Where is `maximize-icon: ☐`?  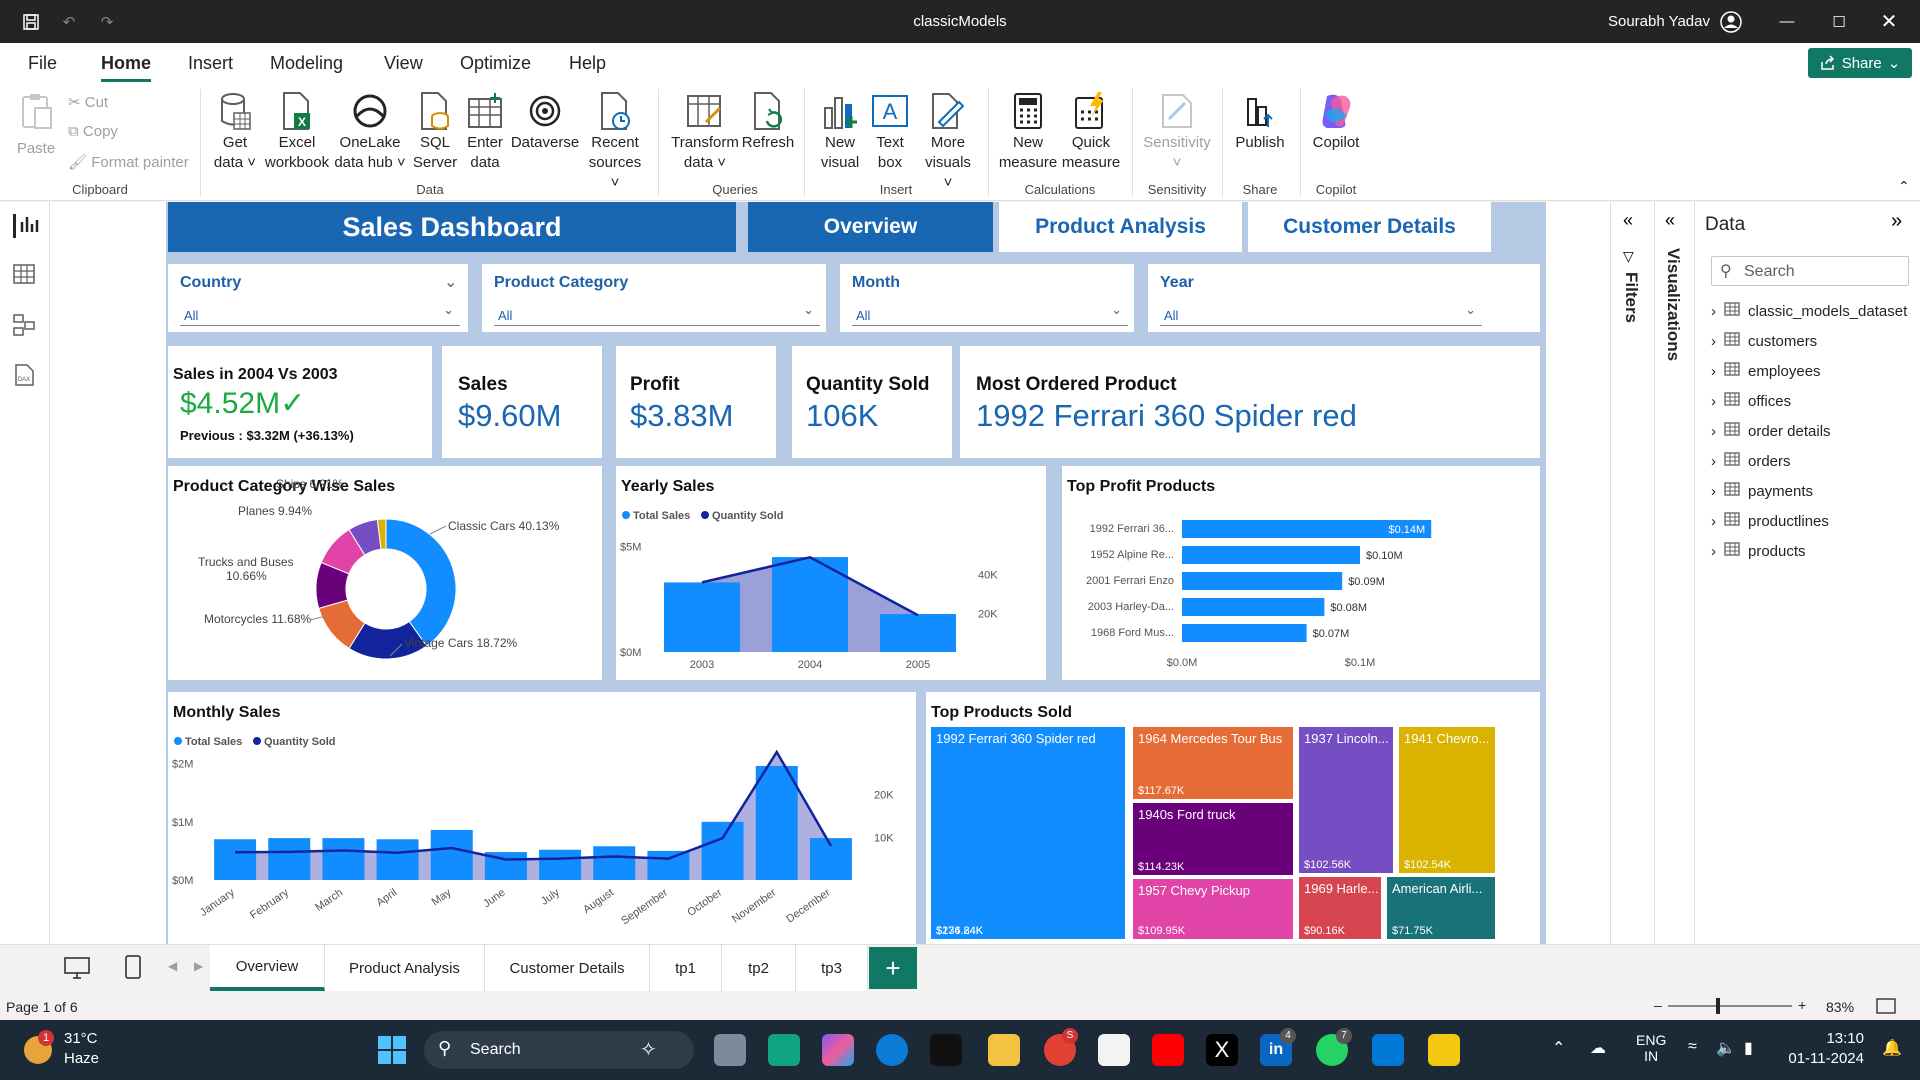
maximize-icon: ☐ is located at coordinates (1839, 21).